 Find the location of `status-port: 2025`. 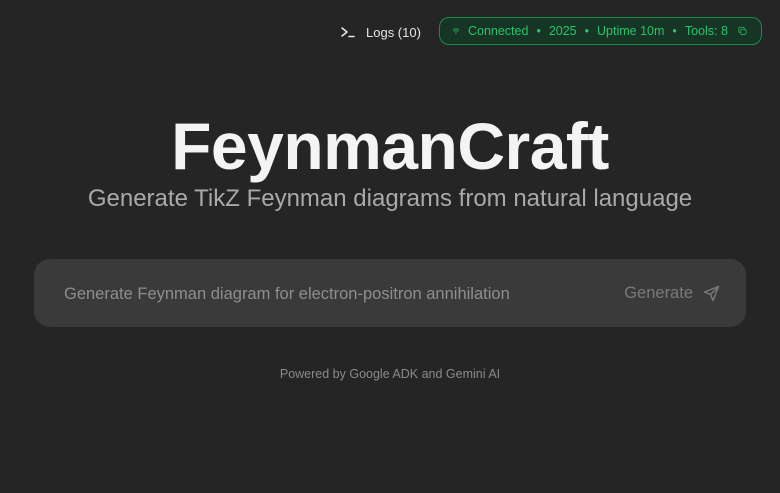

status-port: 2025 is located at coordinates (562, 31).